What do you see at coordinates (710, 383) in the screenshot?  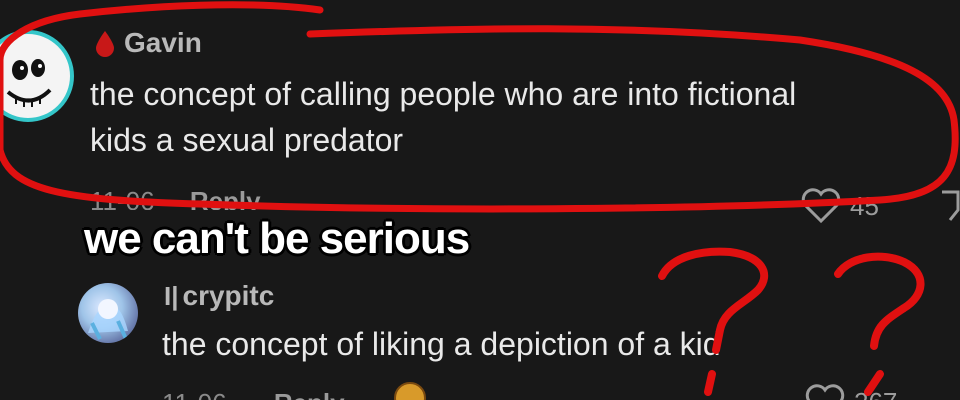 I see `question-mark-1-dot` at bounding box center [710, 383].